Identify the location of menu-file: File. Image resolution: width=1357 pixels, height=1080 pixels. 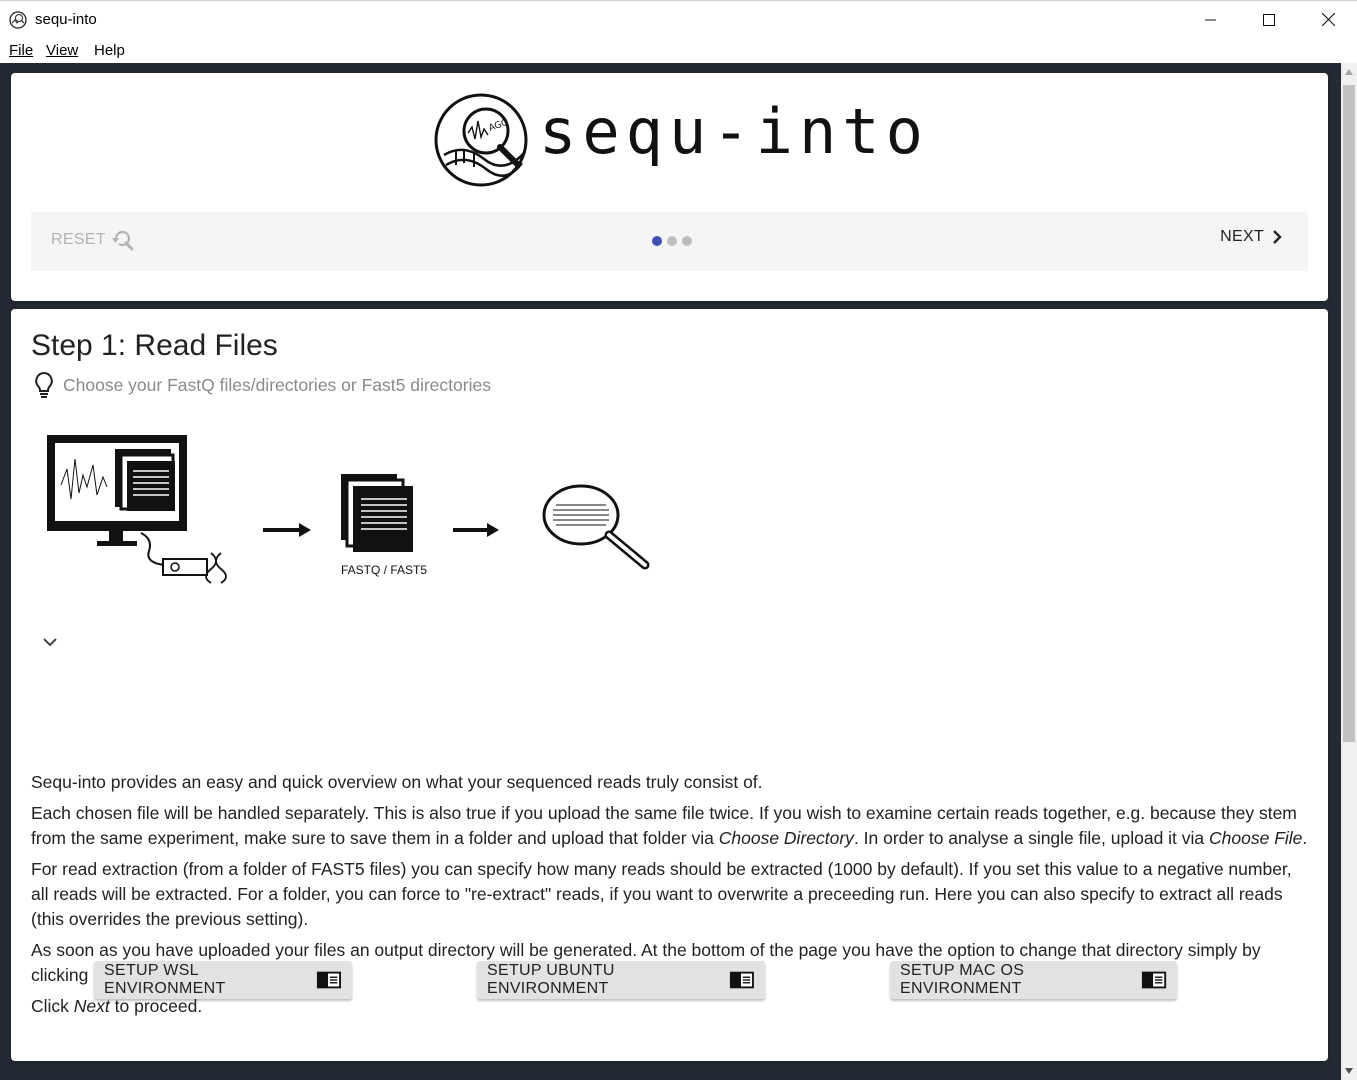
(21, 50).